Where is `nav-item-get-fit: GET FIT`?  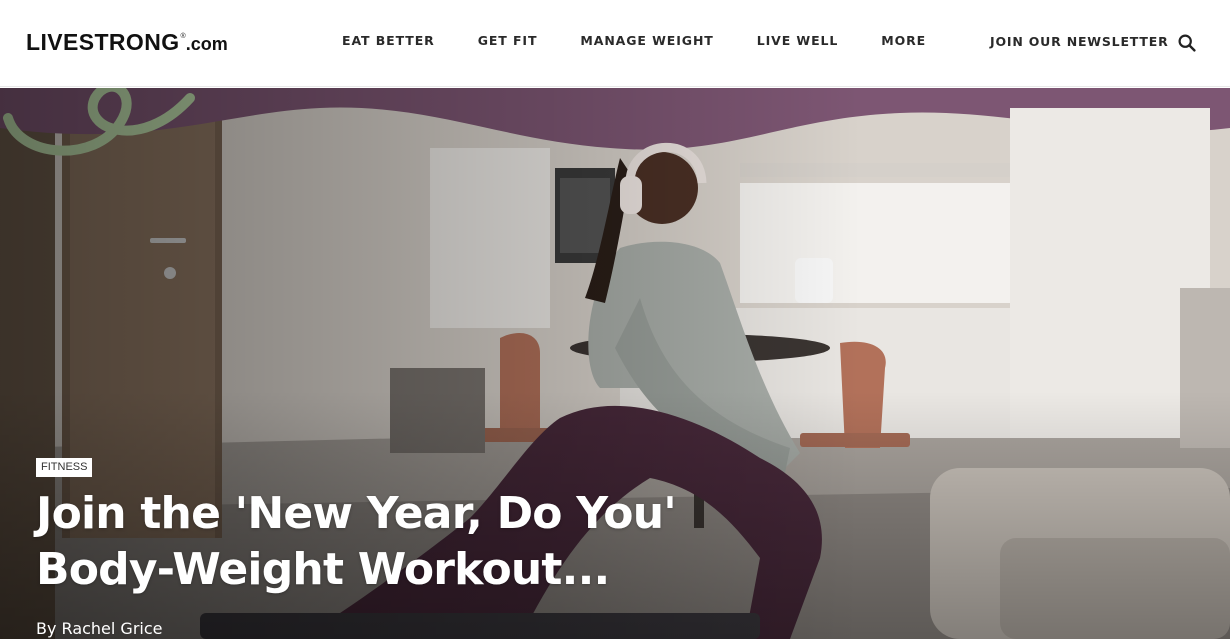
nav-item-get-fit: GET FIT is located at coordinates (508, 40).